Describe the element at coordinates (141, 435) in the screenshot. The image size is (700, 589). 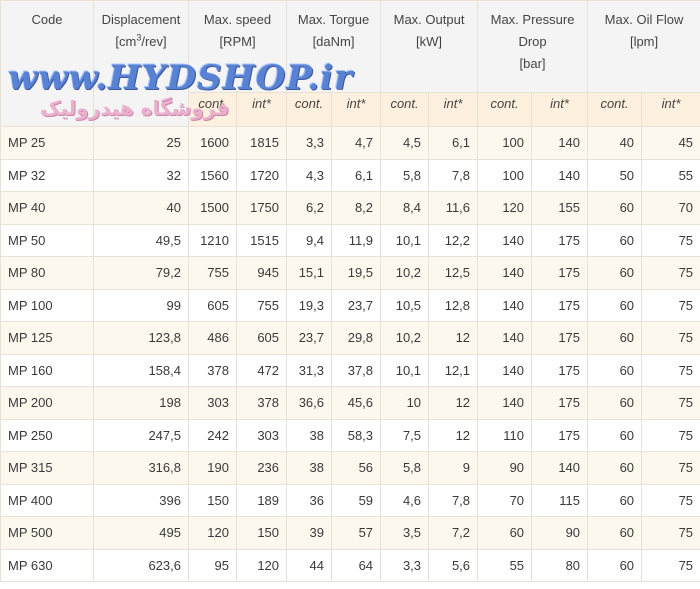
I see `table-cell: 247,5` at that location.